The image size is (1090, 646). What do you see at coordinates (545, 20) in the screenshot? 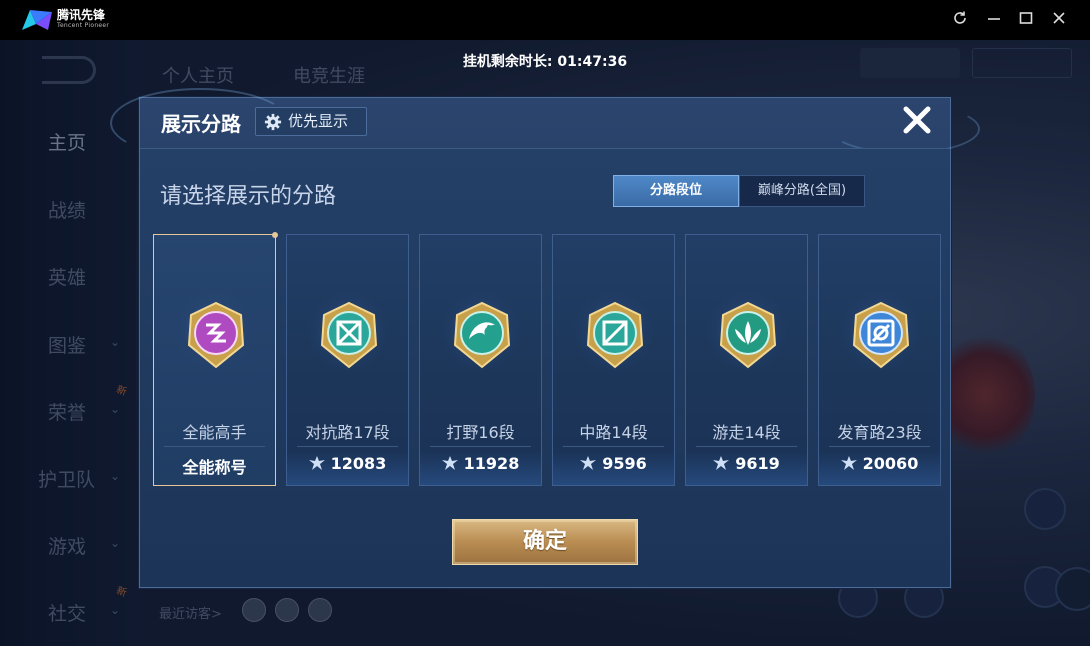
I see `window-titlebar: 腾讯先锋 Tencent Pioneer` at bounding box center [545, 20].